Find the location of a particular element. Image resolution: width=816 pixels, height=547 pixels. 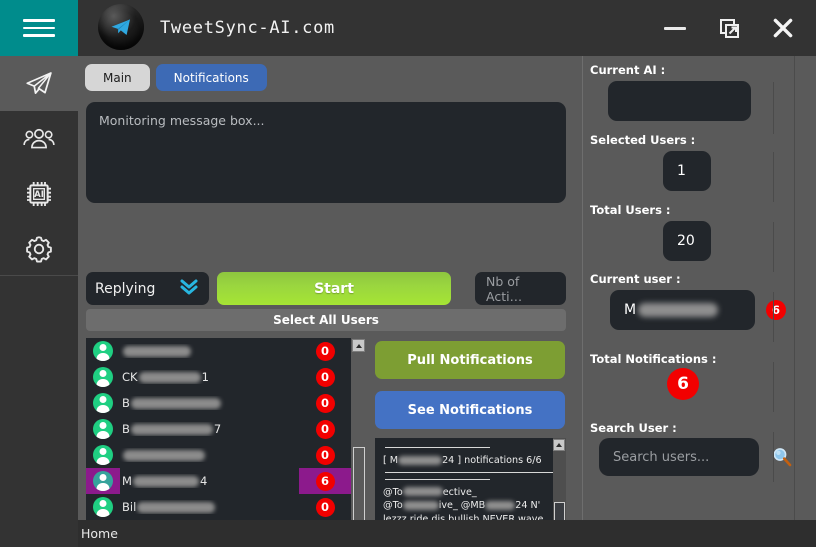

chevron-double-down-icon is located at coordinates (189, 289).